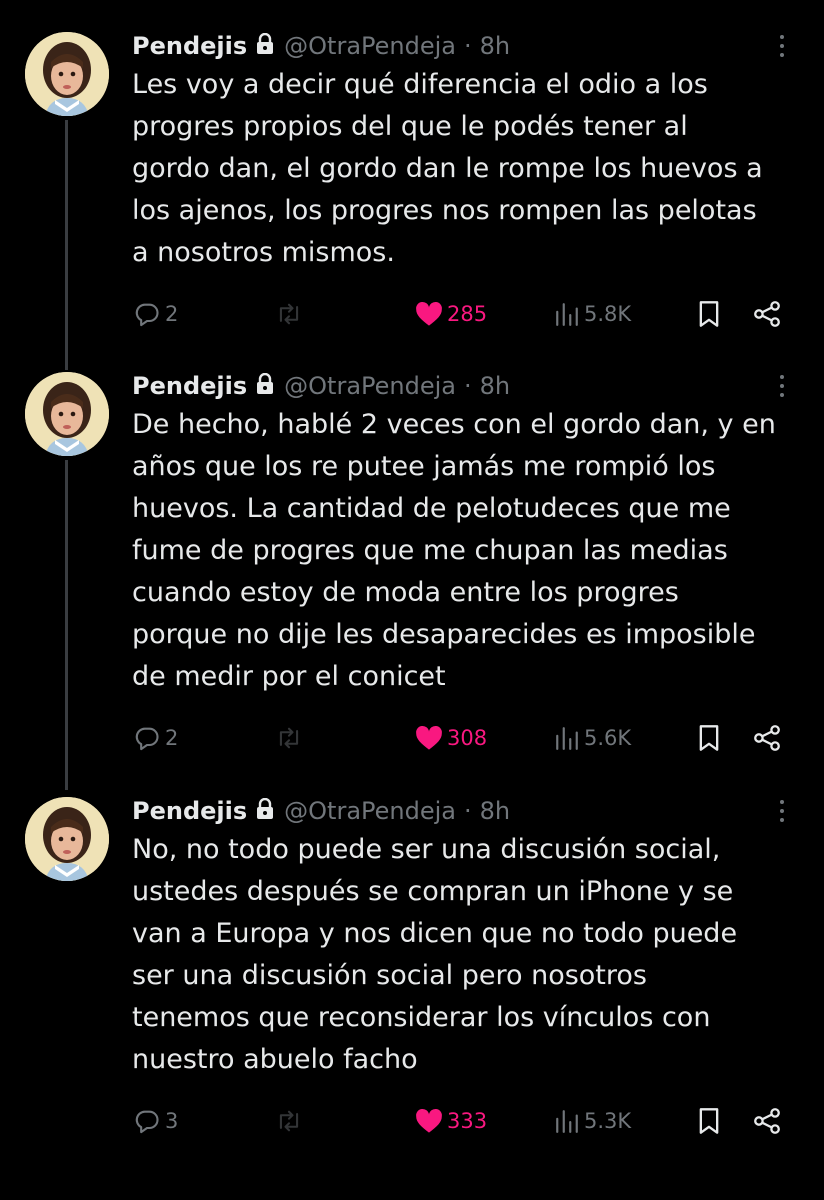 The image size is (824, 1200). I want to click on views-button: 5.3K, so click(592, 1121).